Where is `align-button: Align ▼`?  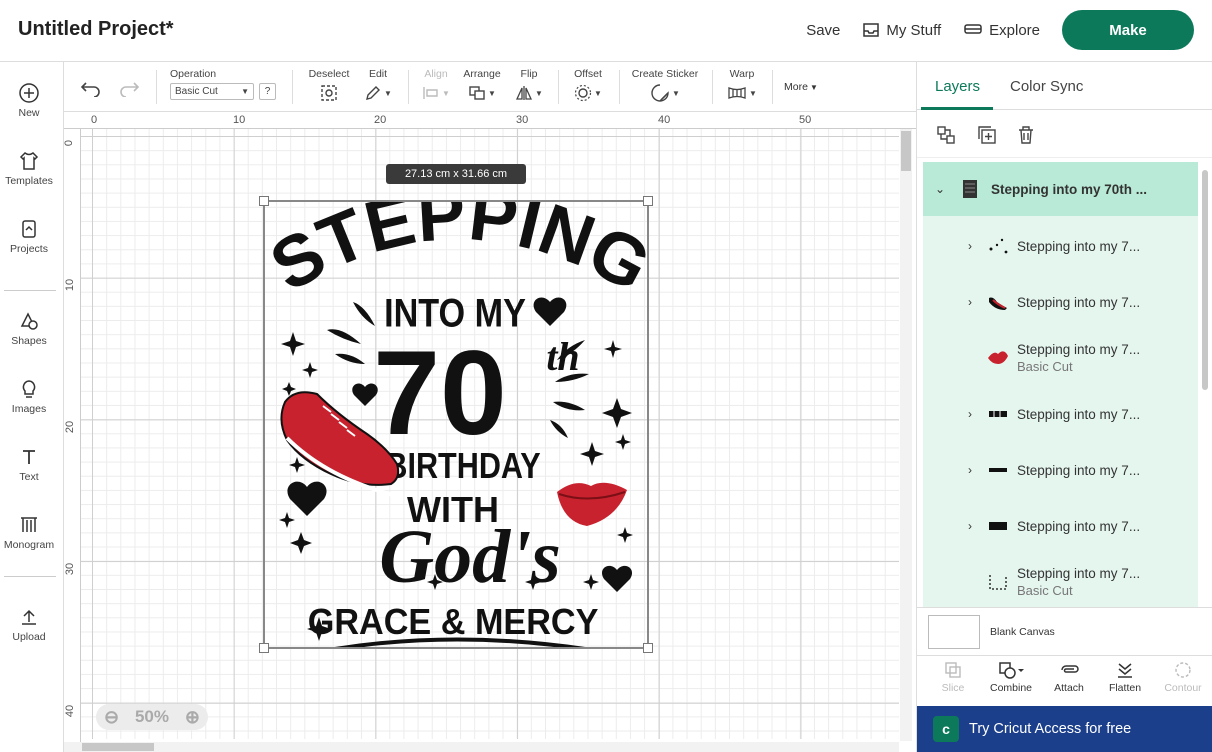 align-button: Align ▼ is located at coordinates (436, 85).